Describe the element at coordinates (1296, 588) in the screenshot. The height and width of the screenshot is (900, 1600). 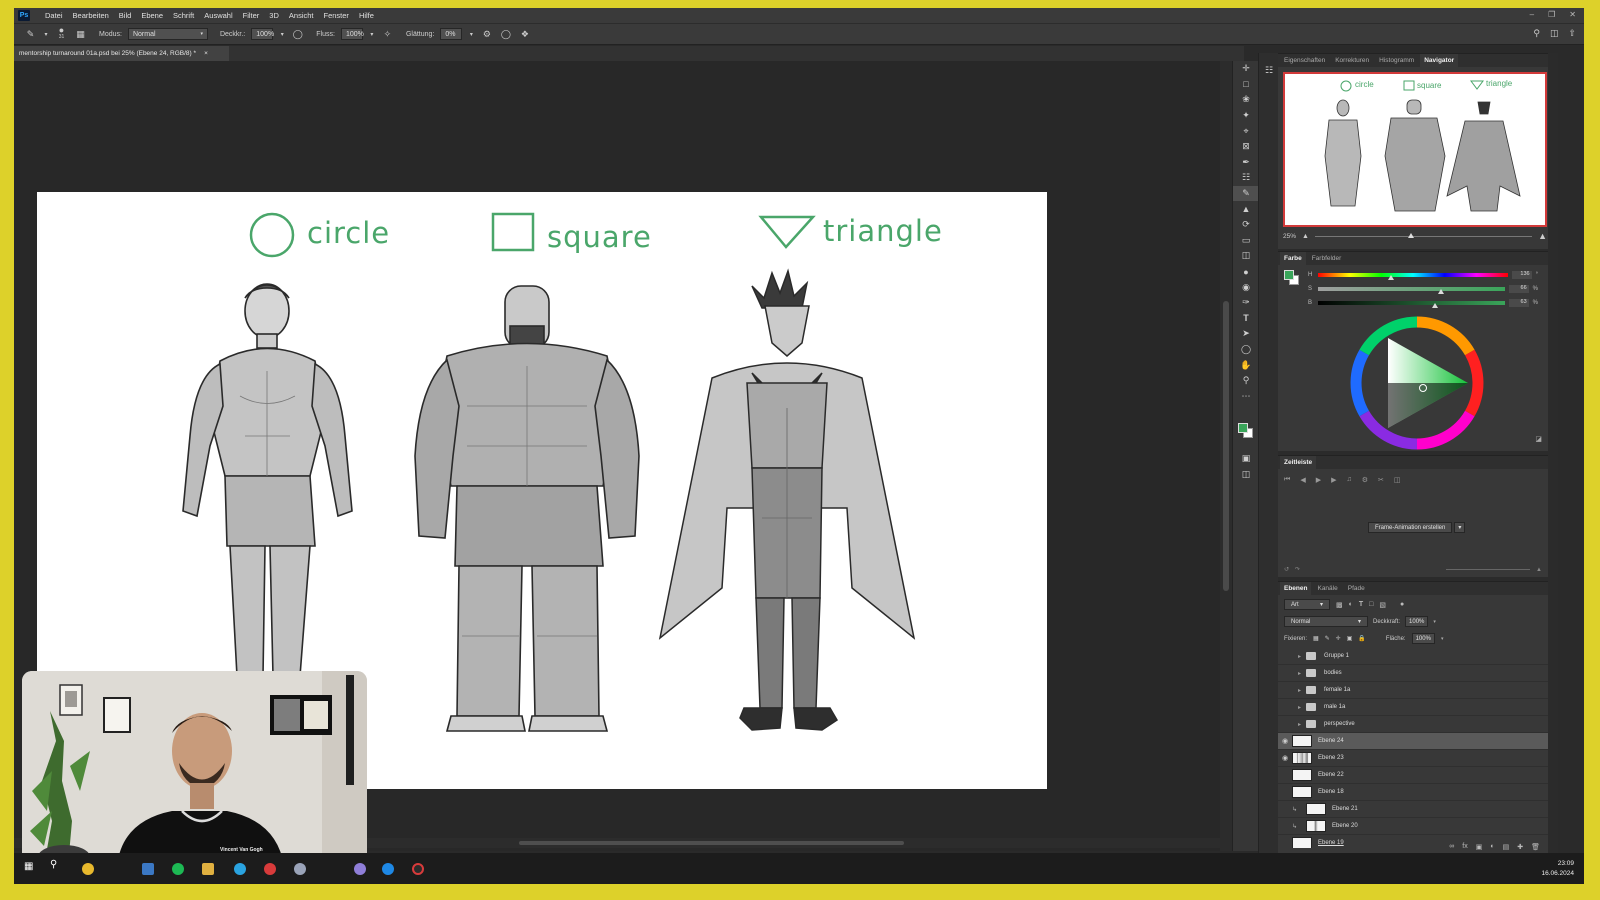
I see `tab-ebenen: Ebenen` at that location.